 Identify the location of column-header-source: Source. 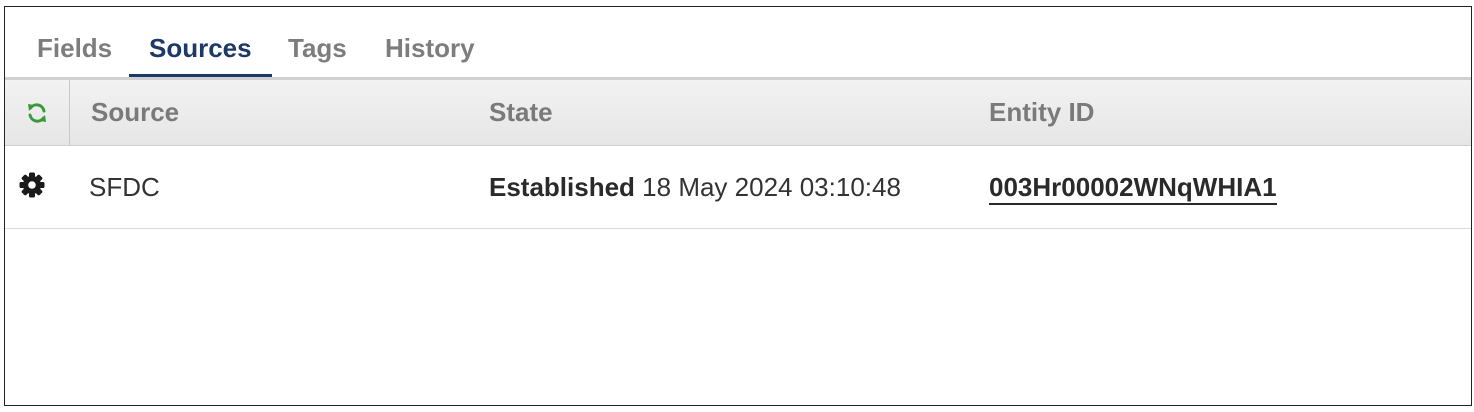
(135, 112).